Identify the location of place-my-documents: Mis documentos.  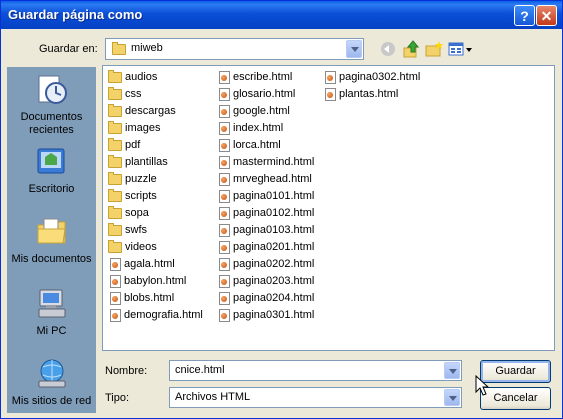
(51, 240).